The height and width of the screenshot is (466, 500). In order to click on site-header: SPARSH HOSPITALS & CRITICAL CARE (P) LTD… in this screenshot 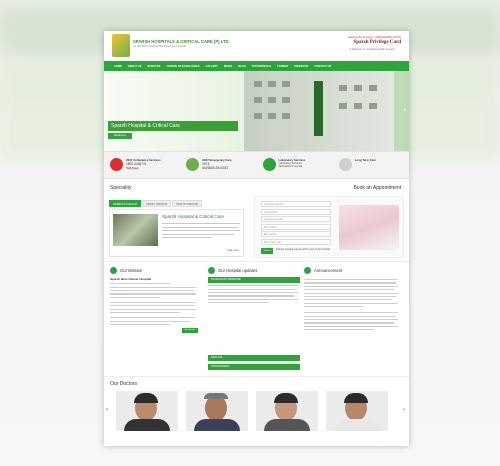, I will do `click(256, 46)`.